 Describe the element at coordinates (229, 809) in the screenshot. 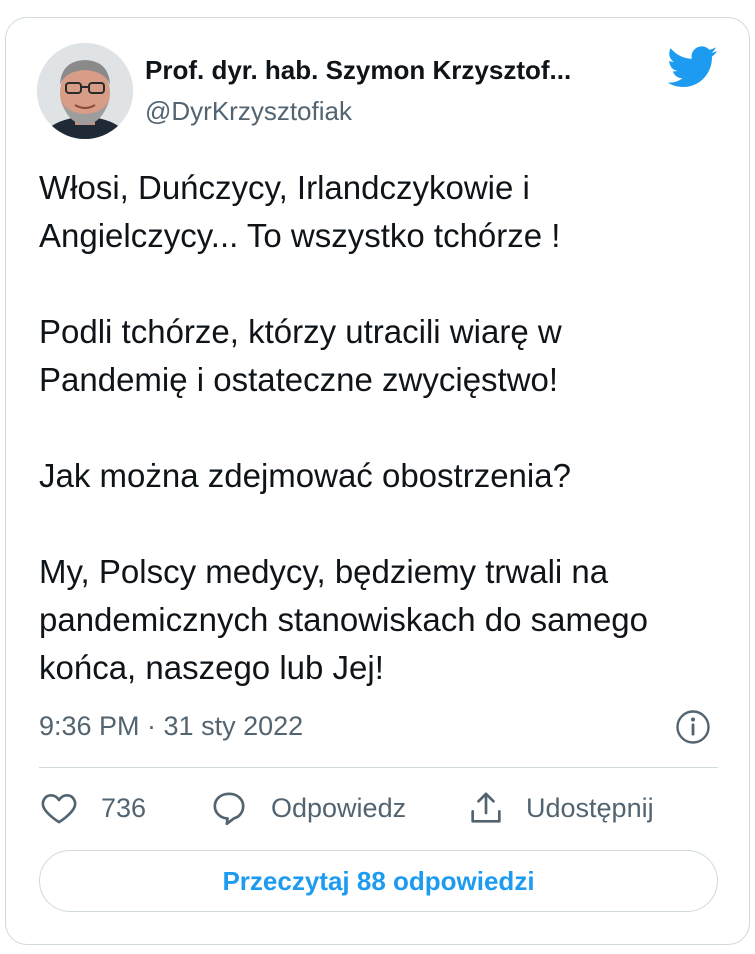

I see `reply-icon` at that location.